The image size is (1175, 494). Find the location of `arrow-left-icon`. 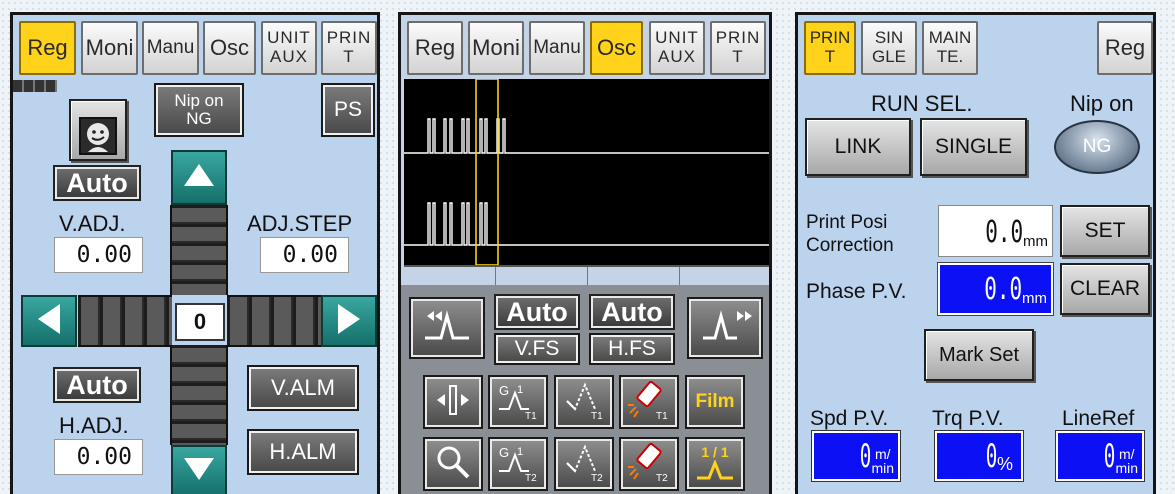

arrow-left-icon is located at coordinates (49, 321).